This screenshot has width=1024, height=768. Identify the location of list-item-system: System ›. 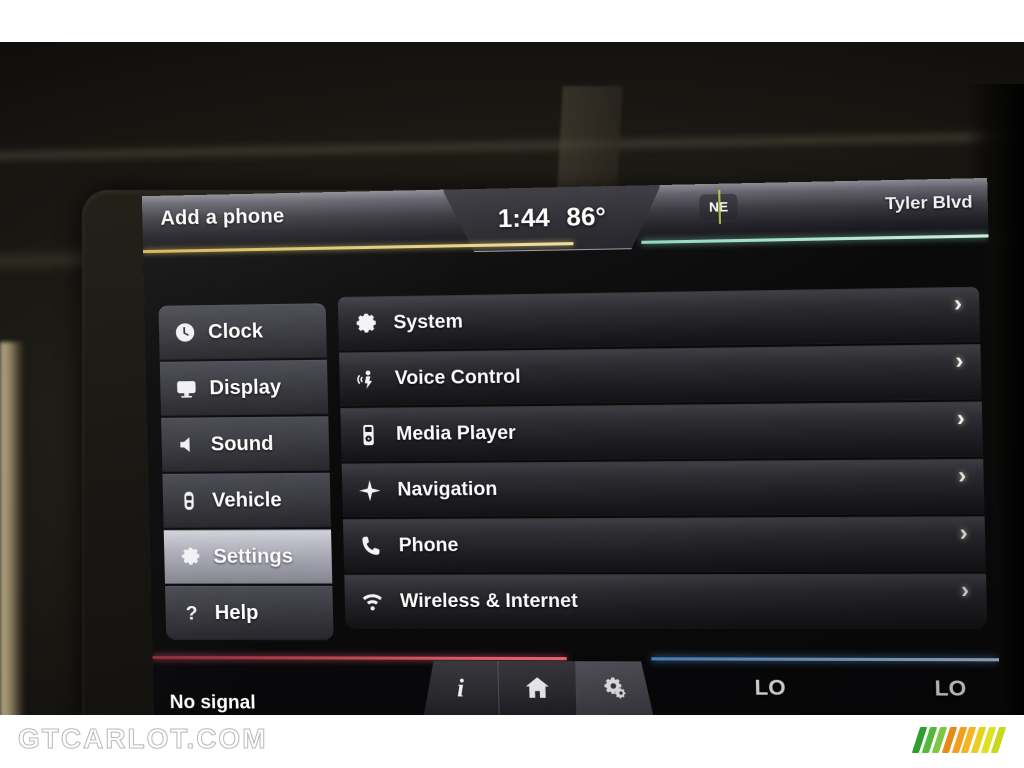
(659, 318).